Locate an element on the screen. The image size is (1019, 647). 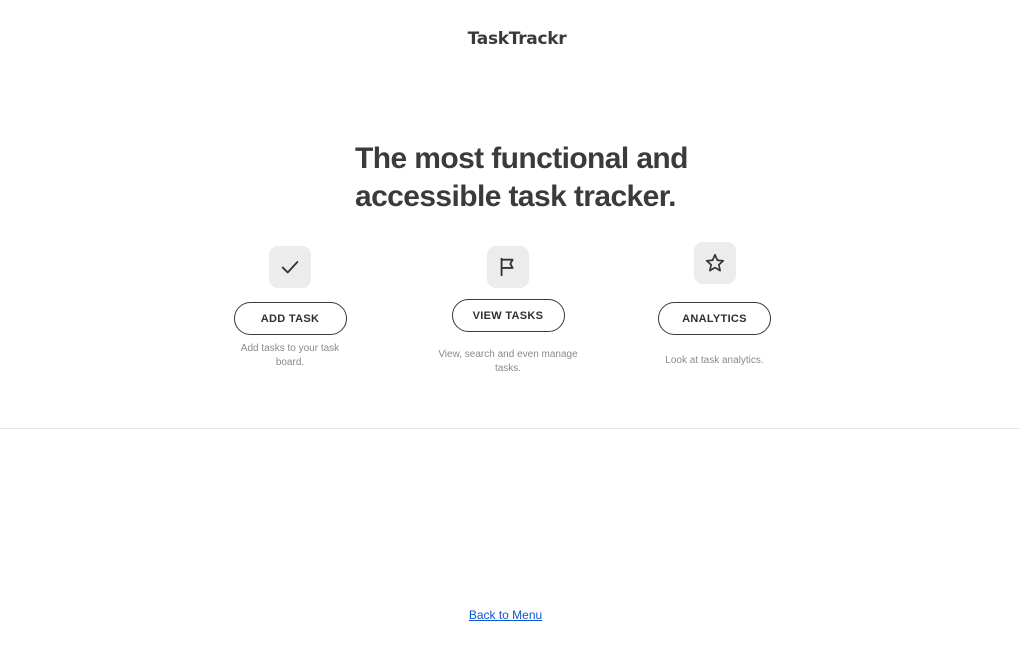
flag-icon is located at coordinates (508, 267).